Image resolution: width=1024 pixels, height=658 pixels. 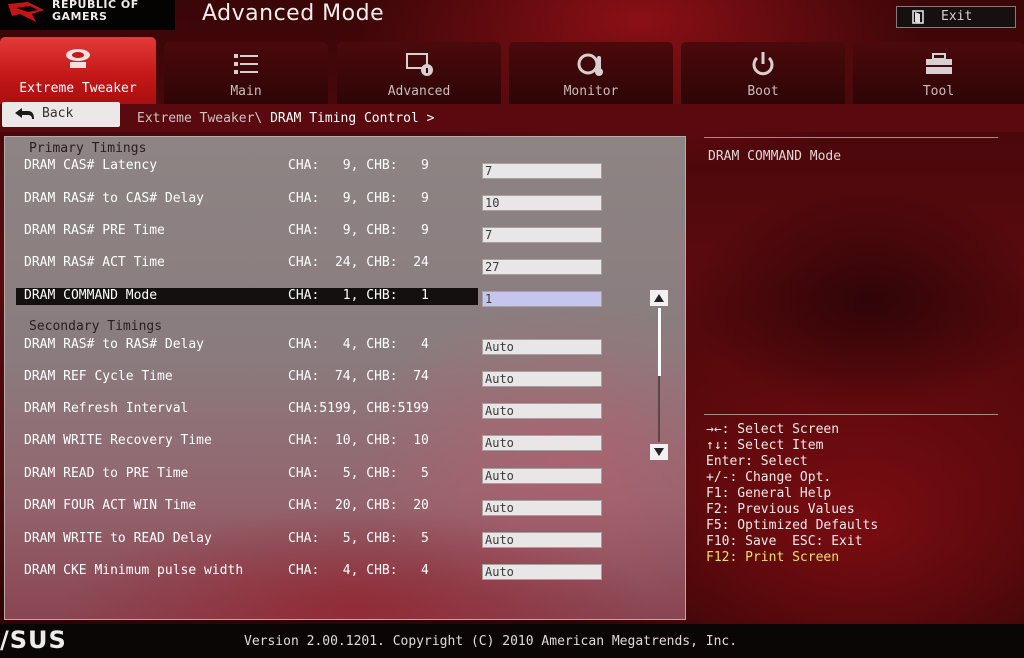 I want to click on help-description: DRAM COMMAND Mode, so click(x=775, y=156).